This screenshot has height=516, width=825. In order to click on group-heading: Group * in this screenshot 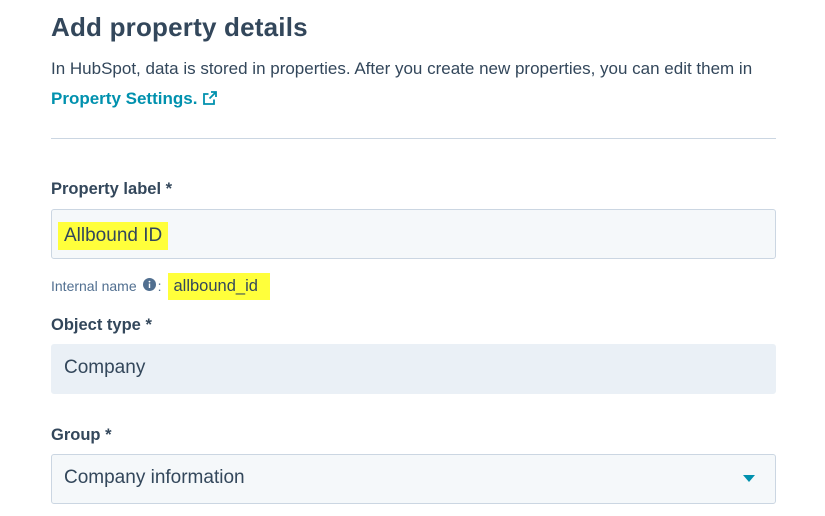, I will do `click(81, 435)`.